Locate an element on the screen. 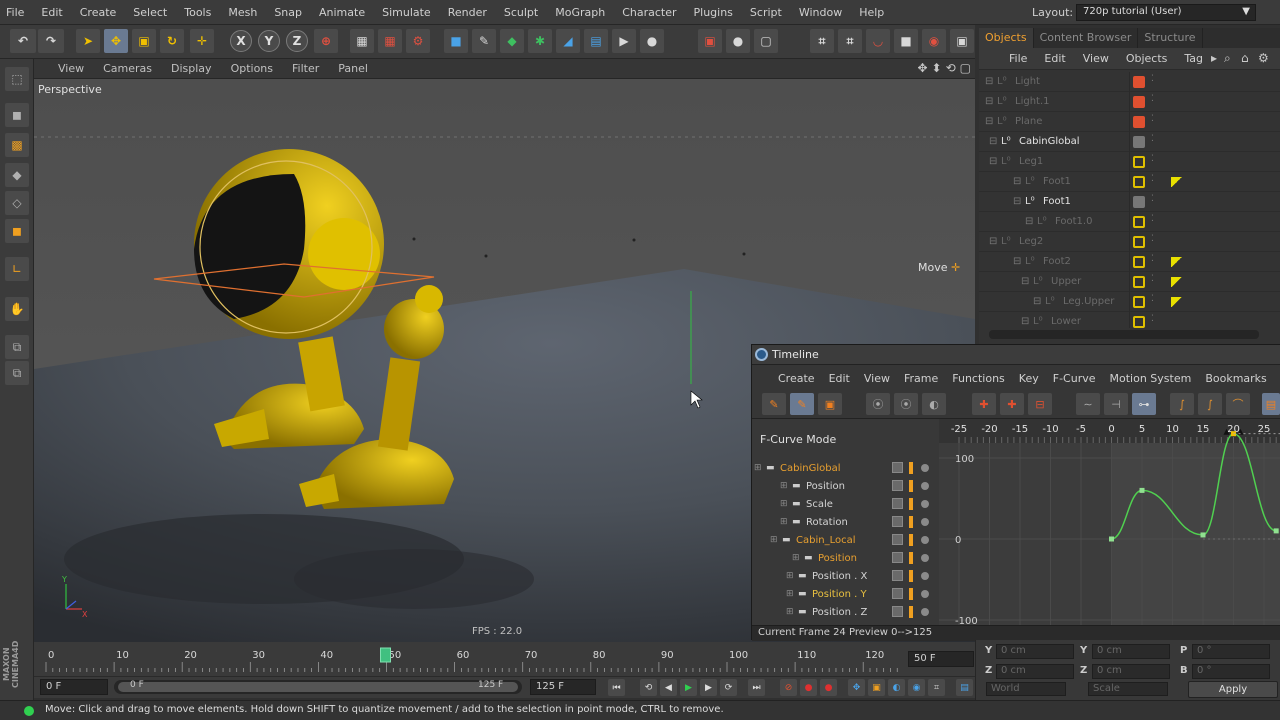  track-name: Scale is located at coordinates (819, 504).